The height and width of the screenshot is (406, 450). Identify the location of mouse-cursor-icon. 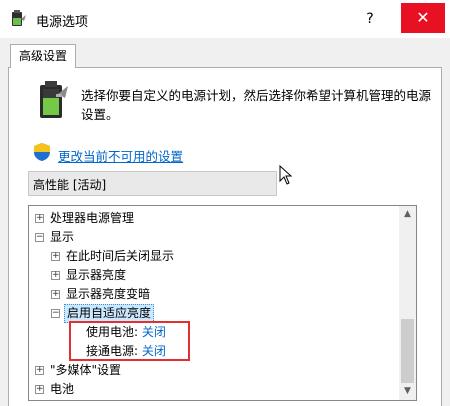
(286, 175).